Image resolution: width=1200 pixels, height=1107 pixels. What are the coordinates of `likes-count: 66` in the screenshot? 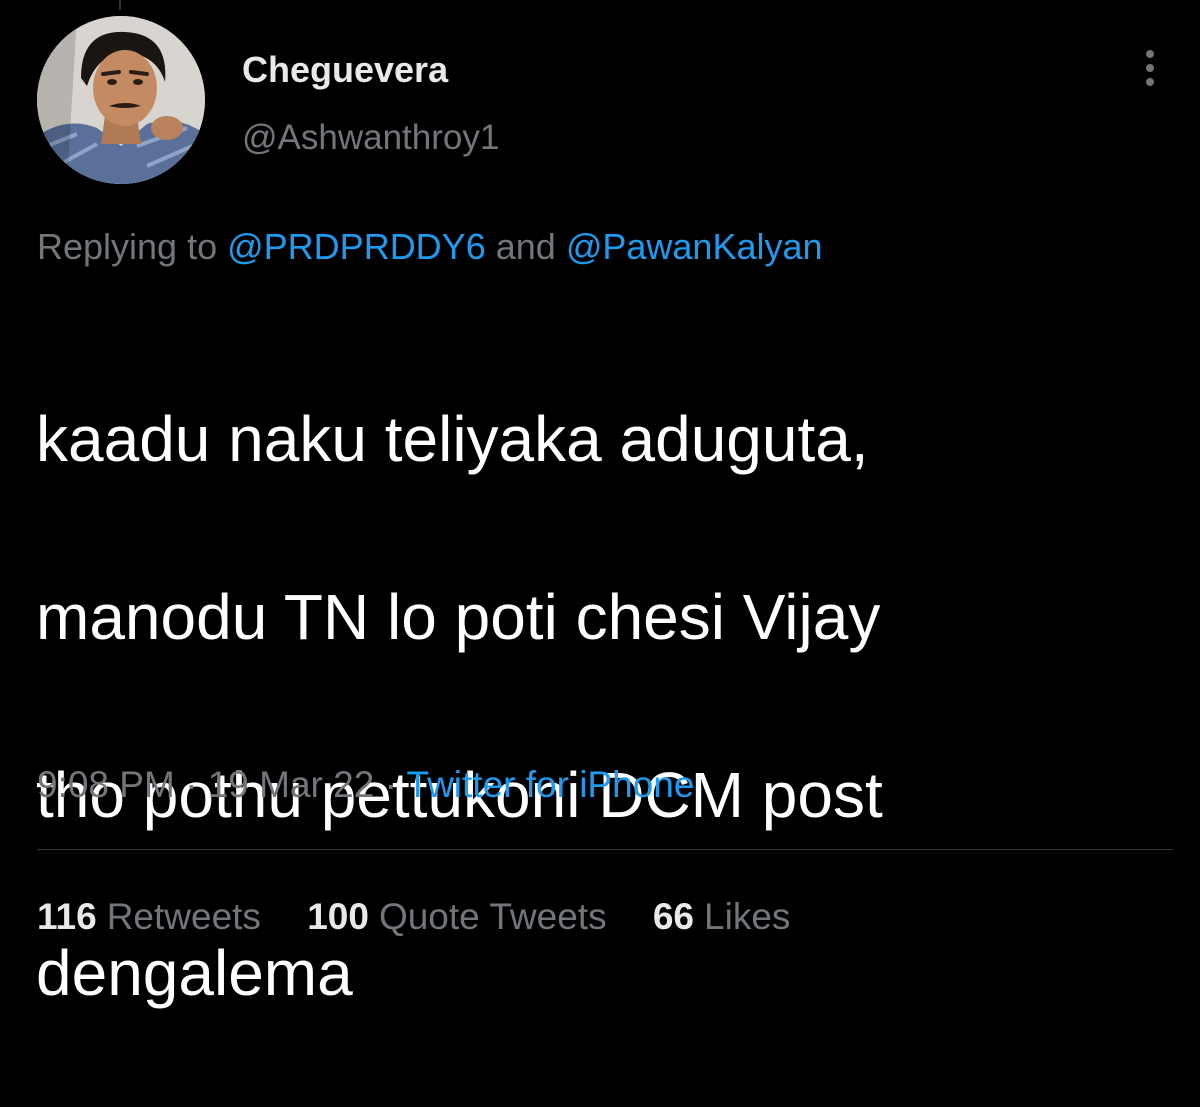 It's located at (673, 916).